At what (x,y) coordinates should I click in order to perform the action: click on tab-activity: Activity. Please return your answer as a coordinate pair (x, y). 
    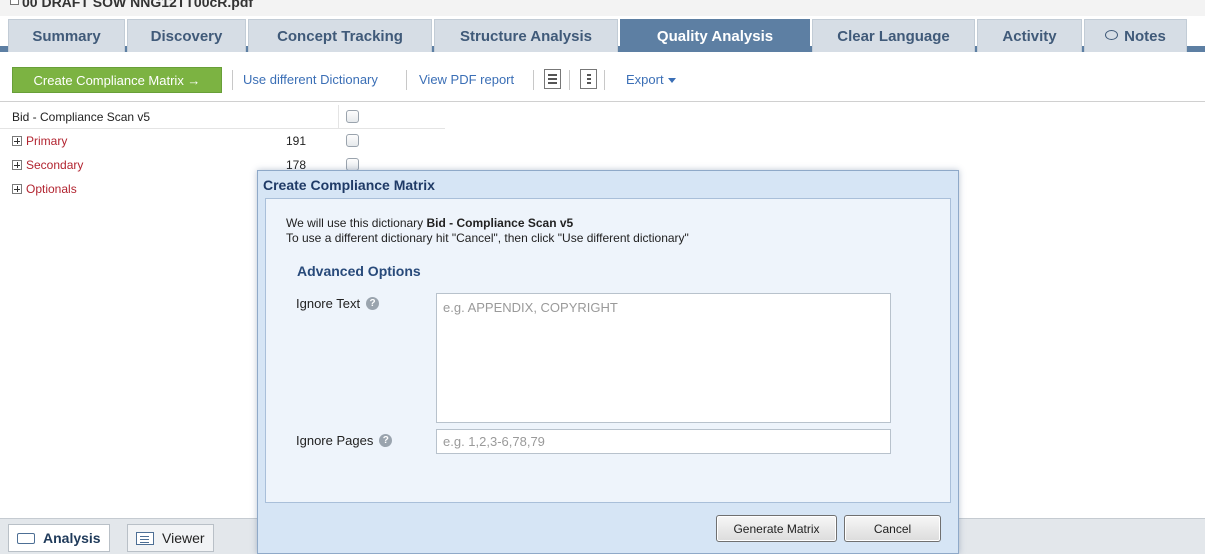
    Looking at the image, I should click on (1029, 35).